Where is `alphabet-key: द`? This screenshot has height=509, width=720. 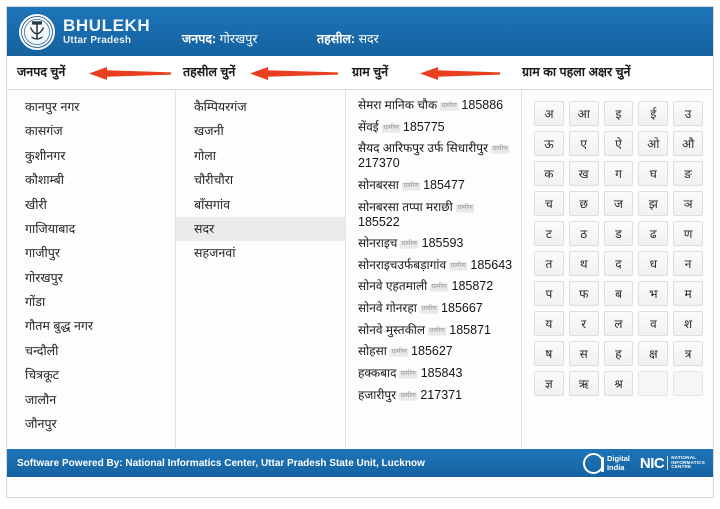 alphabet-key: द is located at coordinates (618, 263).